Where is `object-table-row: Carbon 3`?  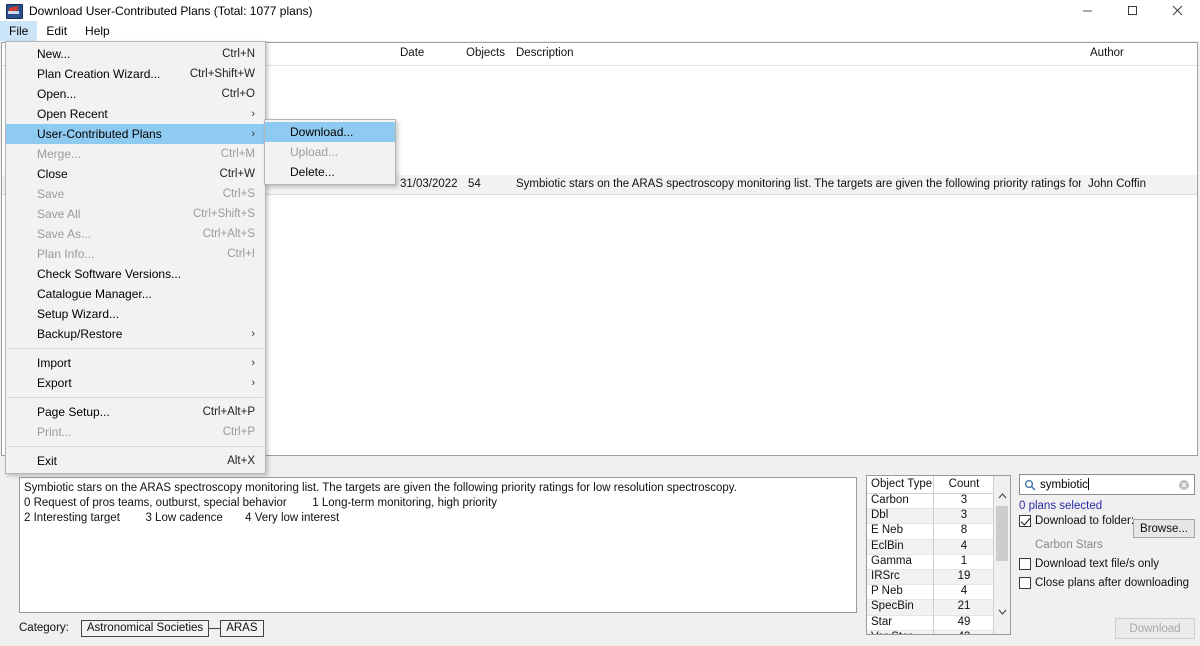 object-table-row: Carbon 3 is located at coordinates (938, 502).